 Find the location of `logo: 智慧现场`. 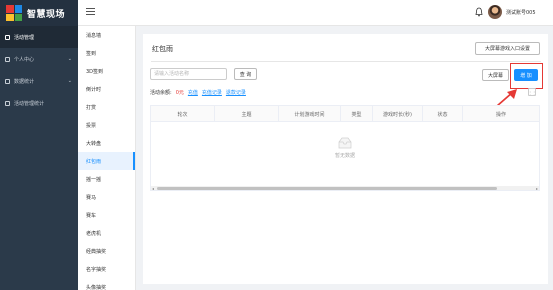

logo: 智慧现场 is located at coordinates (39, 13).